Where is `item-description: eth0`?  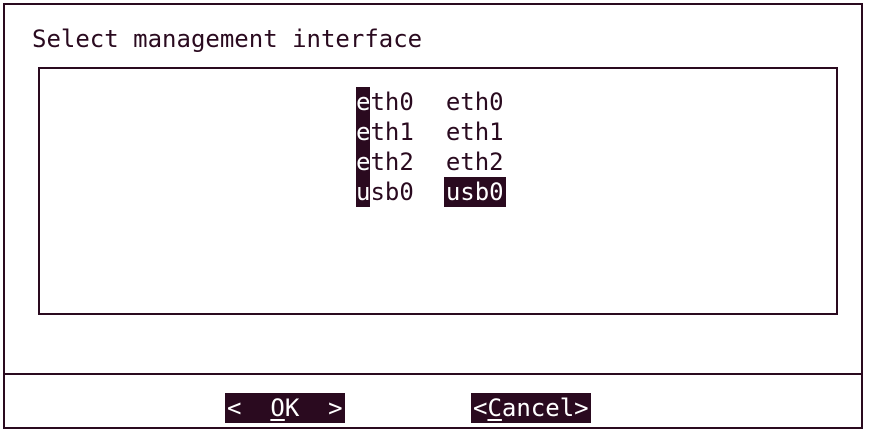
item-description: eth0 is located at coordinates (474, 102).